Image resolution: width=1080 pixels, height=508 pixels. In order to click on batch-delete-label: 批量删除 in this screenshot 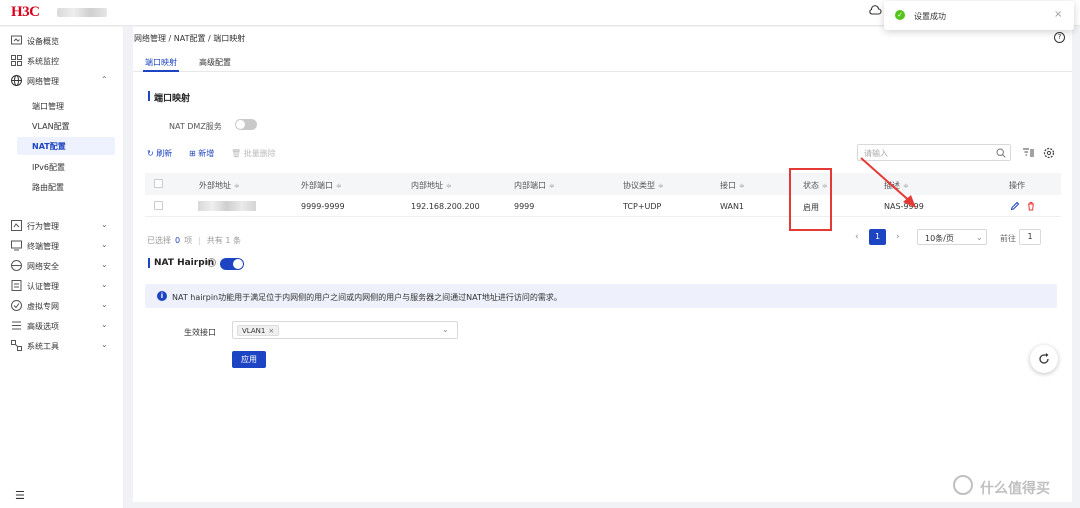, I will do `click(259, 153)`.